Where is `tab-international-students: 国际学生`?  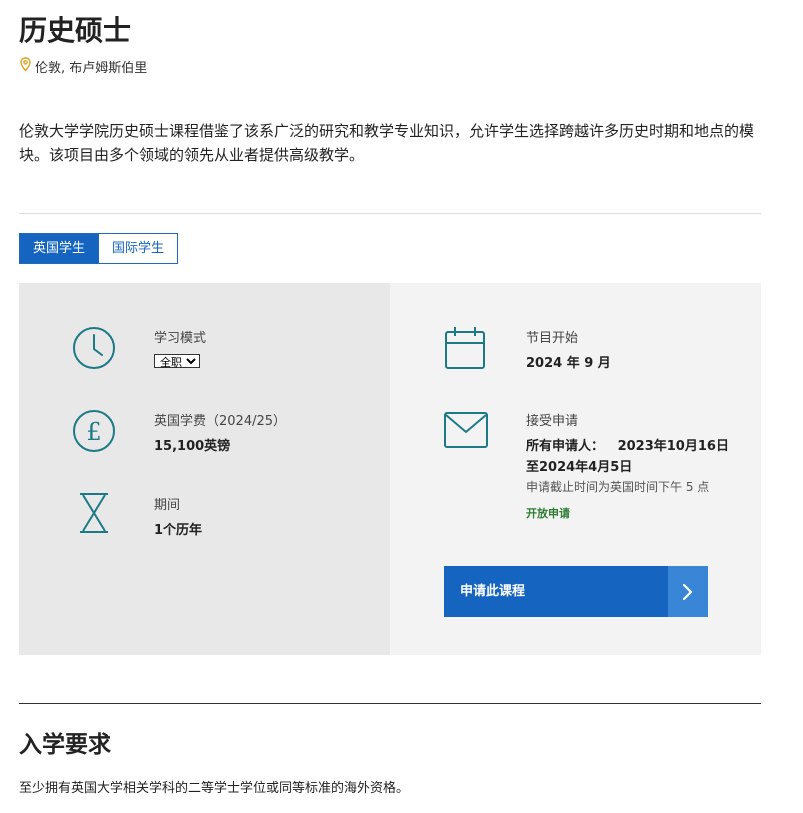 tab-international-students: 国际学生 is located at coordinates (139, 248).